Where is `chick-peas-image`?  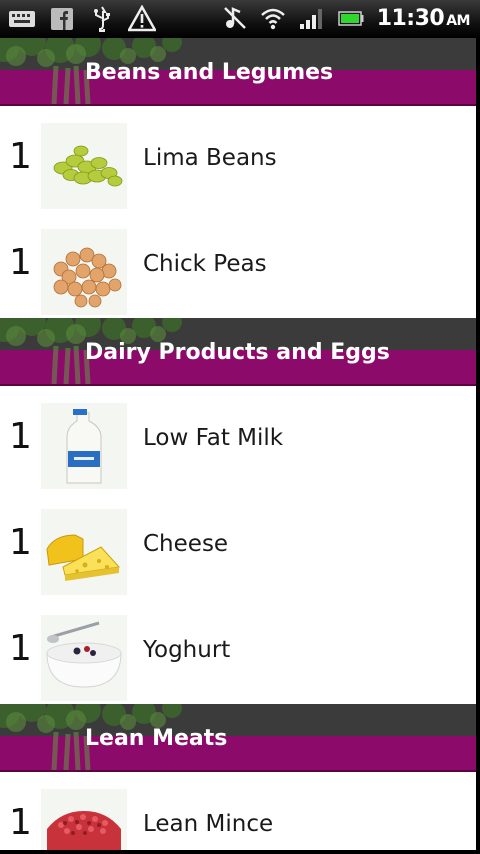
chick-peas-image is located at coordinates (84, 272).